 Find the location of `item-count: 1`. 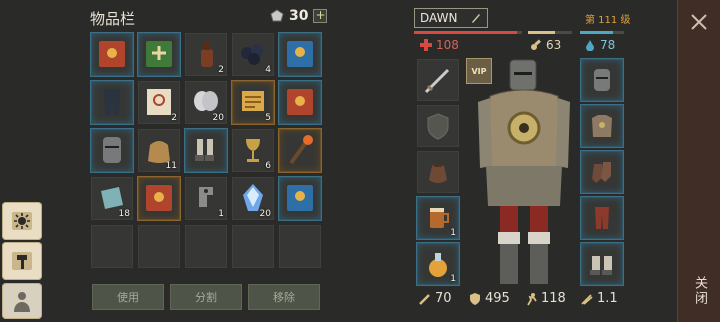

item-count: 1 is located at coordinates (221, 214).